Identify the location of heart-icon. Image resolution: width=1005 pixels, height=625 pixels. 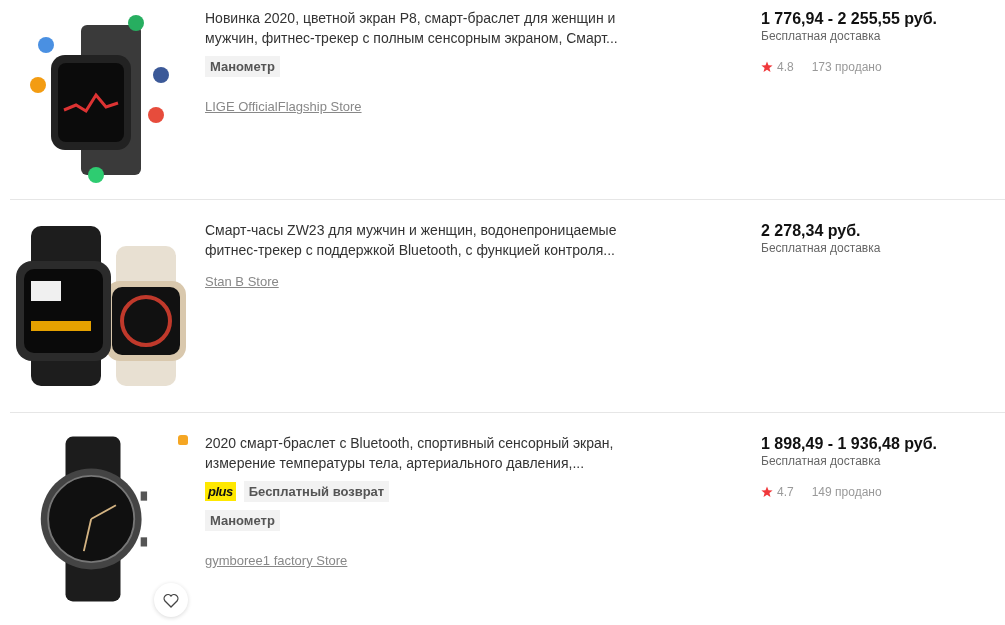
(171, 600).